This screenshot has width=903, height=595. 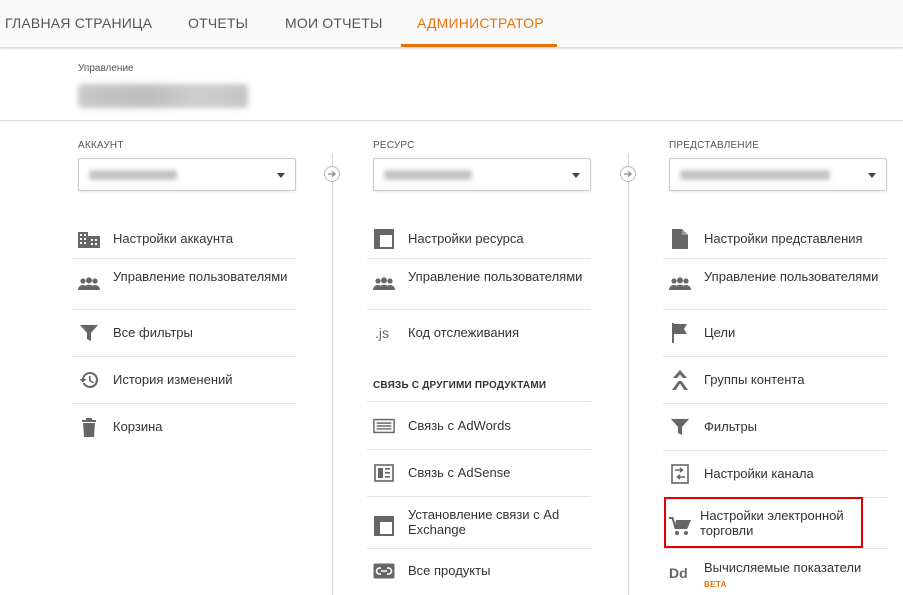 What do you see at coordinates (384, 526) in the screenshot?
I see `ad-exchange-icon` at bounding box center [384, 526].